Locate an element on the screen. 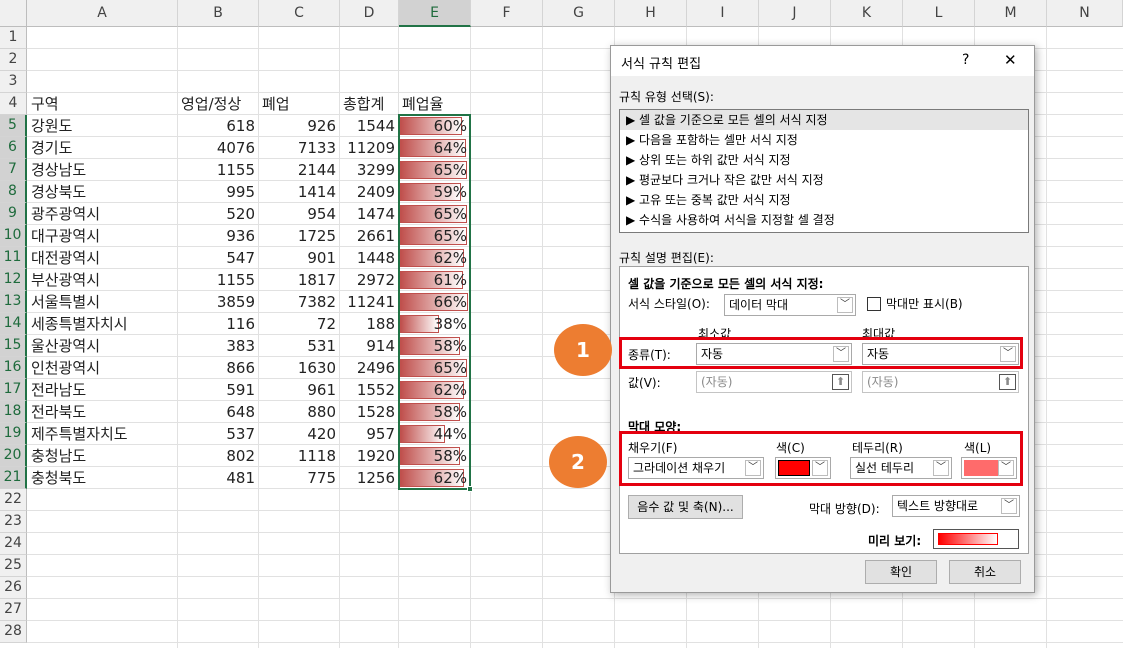 This screenshot has height=648, width=1123. cell-region: 인천광역시 is located at coordinates (102, 368).